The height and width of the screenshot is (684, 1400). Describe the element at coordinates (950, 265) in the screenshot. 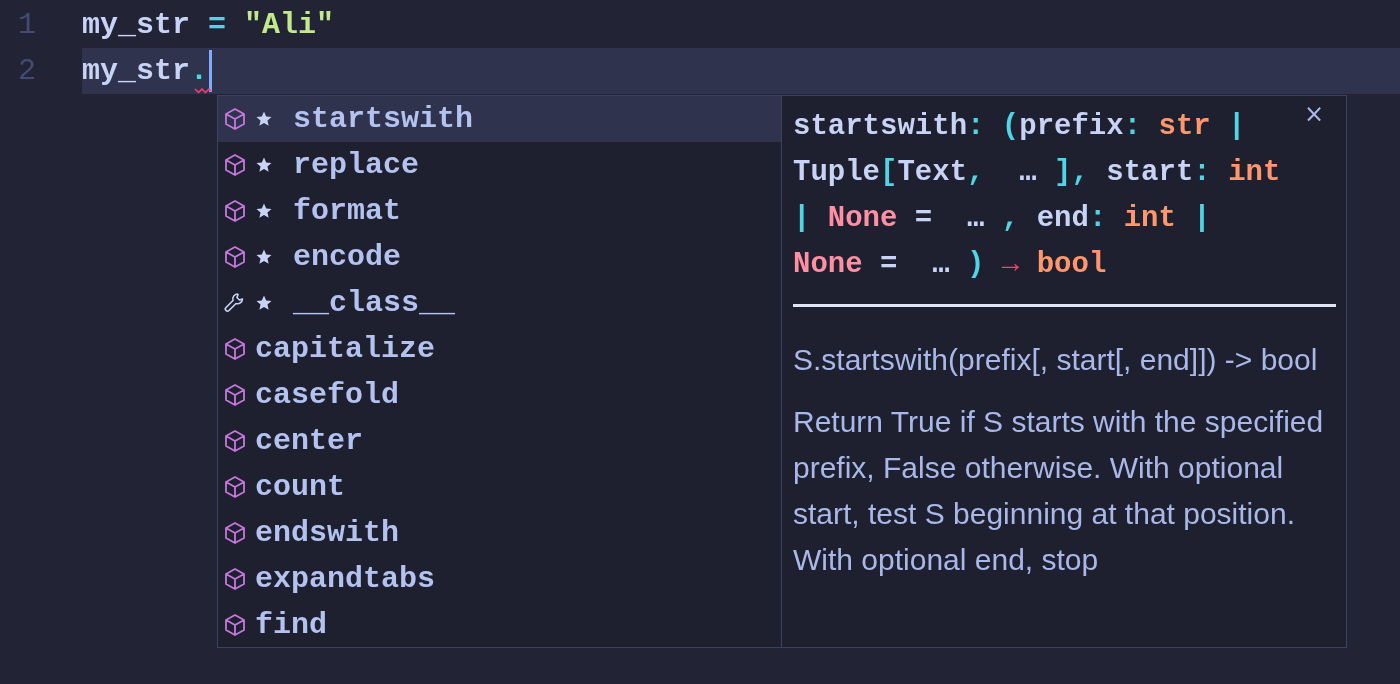

I see `signature-line: None = … ) → bool` at that location.